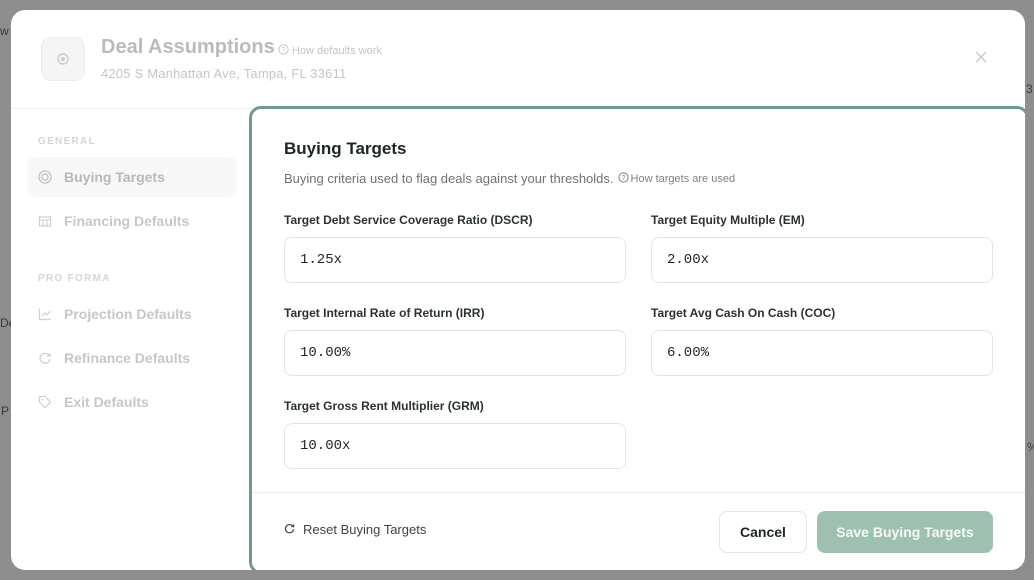 The width and height of the screenshot is (1034, 580). What do you see at coordinates (455, 260) in the screenshot?
I see `dscr-input` at bounding box center [455, 260].